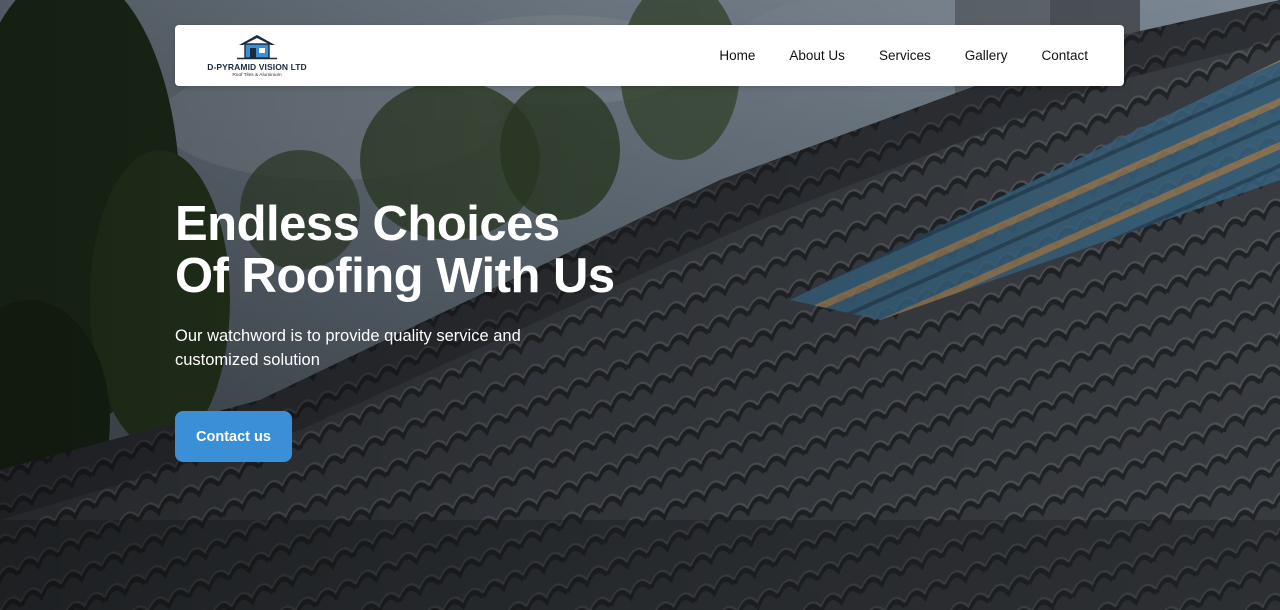 The height and width of the screenshot is (610, 1280). I want to click on nav-link-contact: Contact, so click(1064, 55).